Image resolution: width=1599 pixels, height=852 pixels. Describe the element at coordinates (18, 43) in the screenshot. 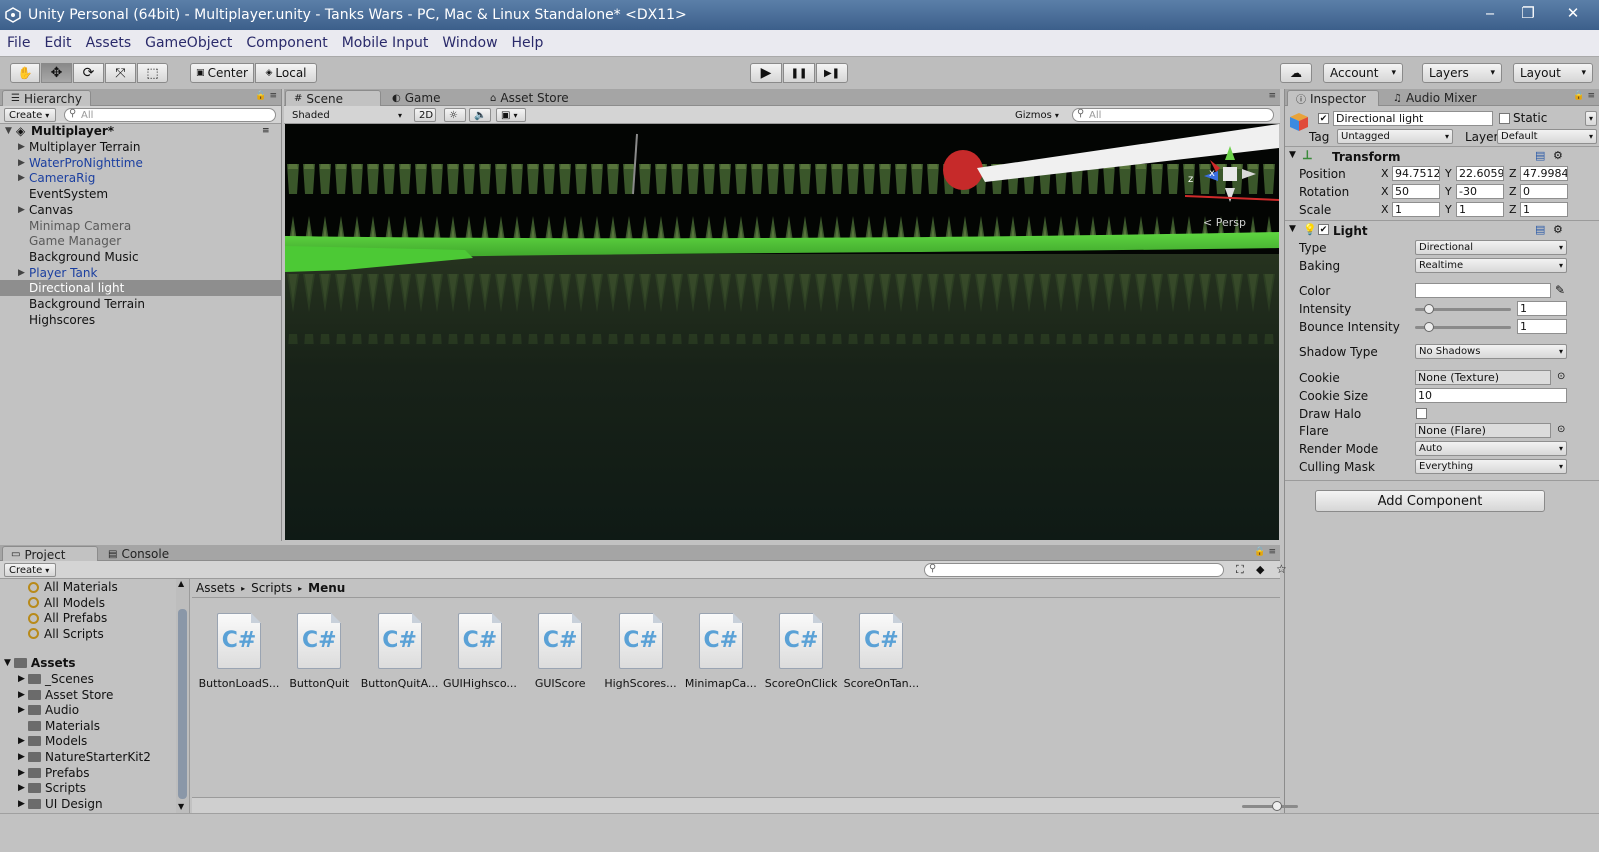

I see `menu-file: File` at that location.